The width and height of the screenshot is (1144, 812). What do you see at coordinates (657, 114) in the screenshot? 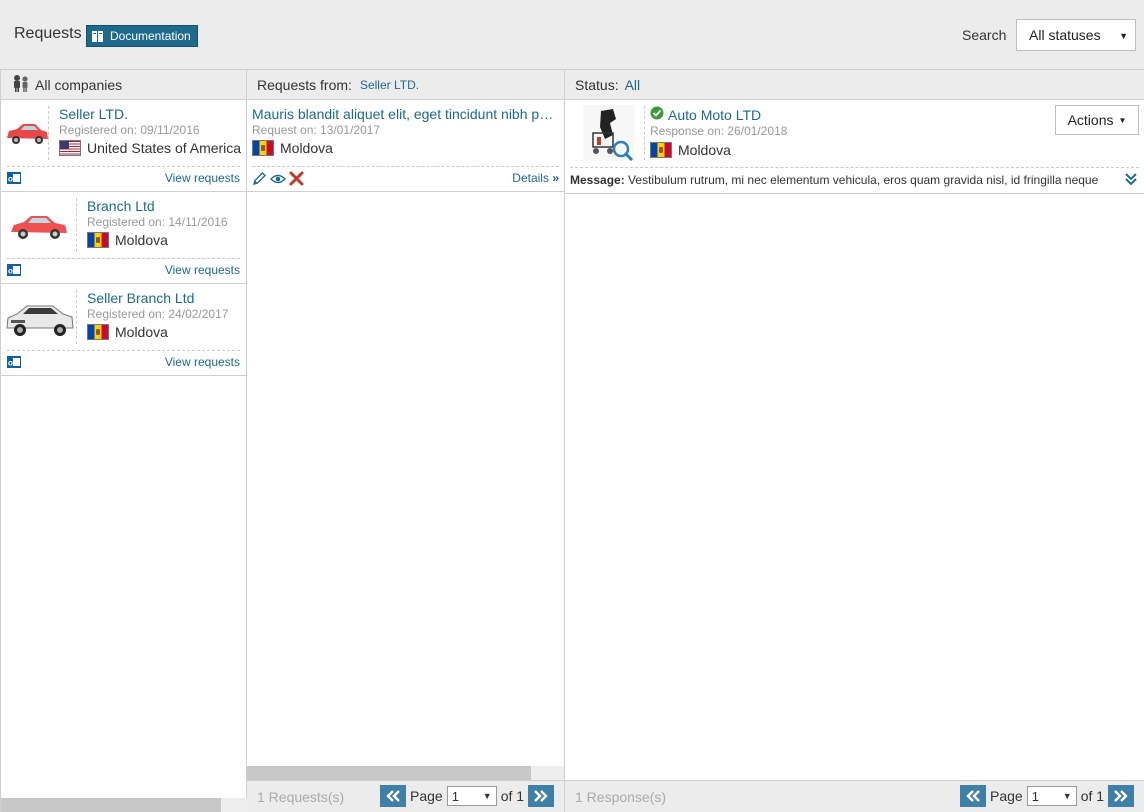
I see `verified-icon` at bounding box center [657, 114].